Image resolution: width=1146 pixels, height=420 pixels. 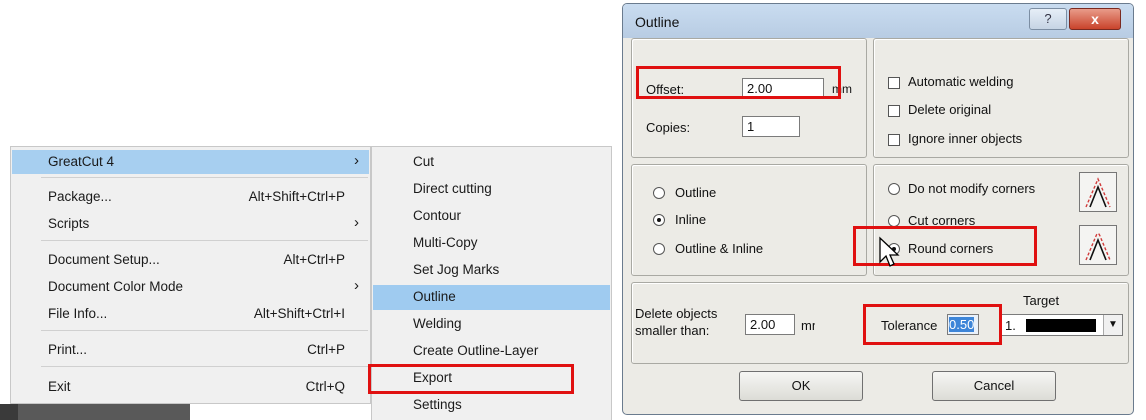 What do you see at coordinates (994, 386) in the screenshot?
I see `cancel-button: Cancel` at bounding box center [994, 386].